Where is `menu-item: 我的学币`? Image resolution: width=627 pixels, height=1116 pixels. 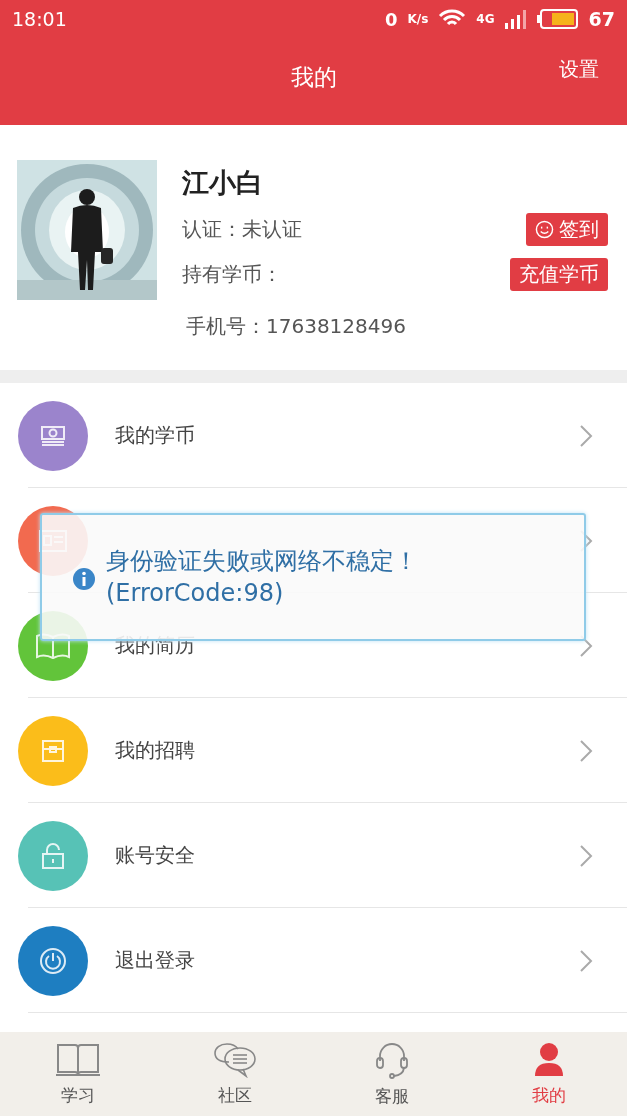 menu-item: 我的学币 is located at coordinates (313, 435).